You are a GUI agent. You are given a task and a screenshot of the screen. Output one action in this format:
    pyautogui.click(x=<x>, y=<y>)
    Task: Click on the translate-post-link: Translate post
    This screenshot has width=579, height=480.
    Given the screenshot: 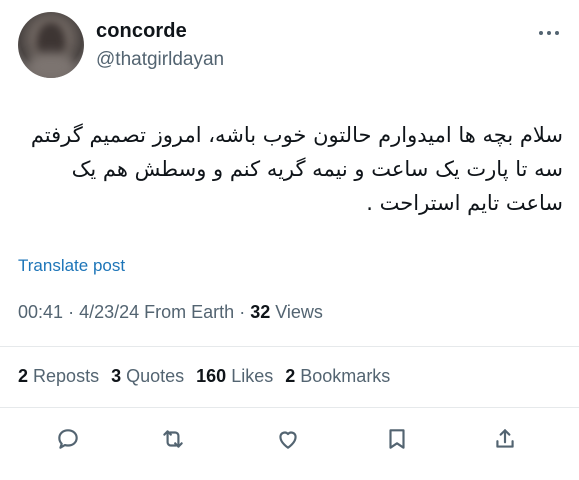 What is the action you would take?
    pyautogui.click(x=71, y=266)
    